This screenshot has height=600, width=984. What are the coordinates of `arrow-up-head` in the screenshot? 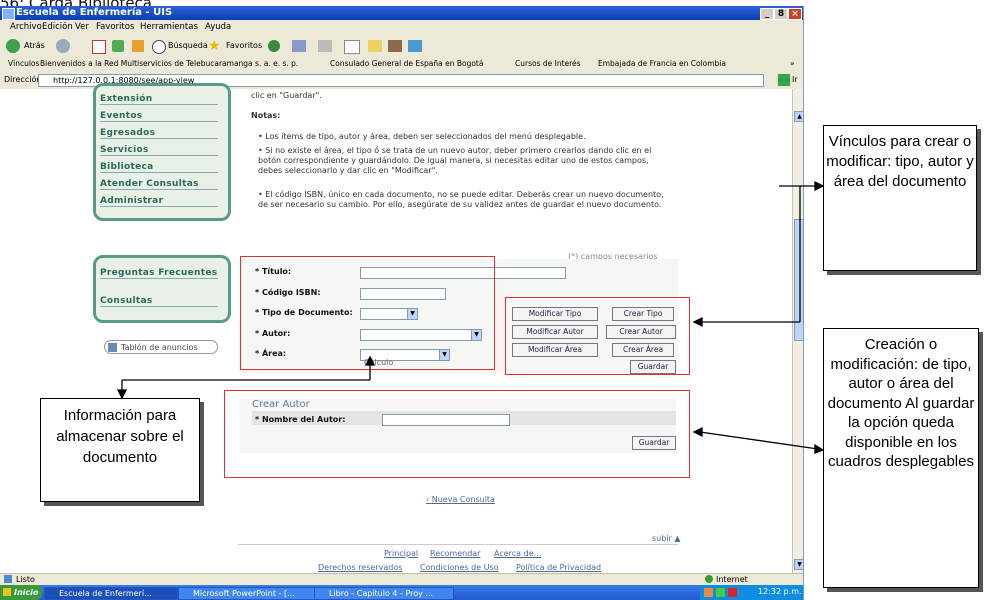 It's located at (370, 360).